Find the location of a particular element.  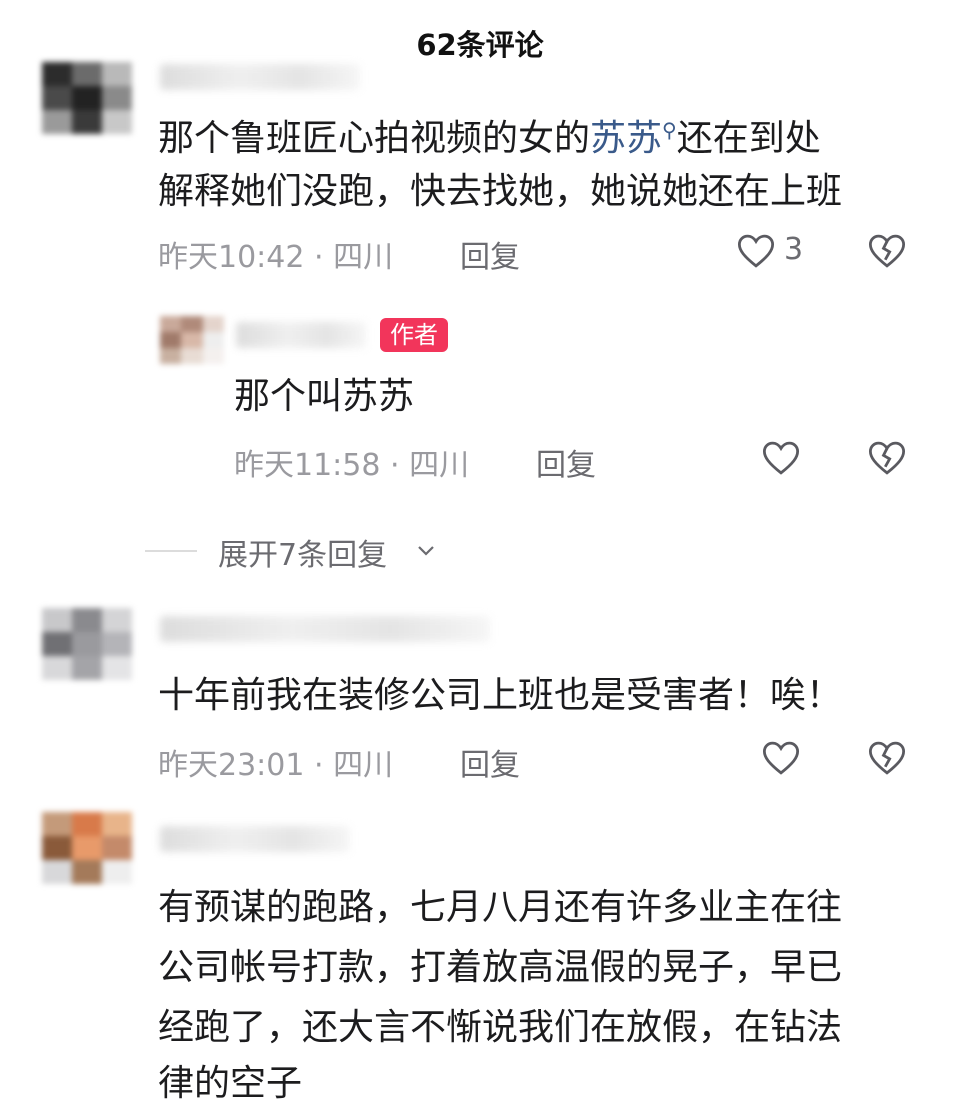

comment-text: 律的空子 is located at coordinates (230, 1083).